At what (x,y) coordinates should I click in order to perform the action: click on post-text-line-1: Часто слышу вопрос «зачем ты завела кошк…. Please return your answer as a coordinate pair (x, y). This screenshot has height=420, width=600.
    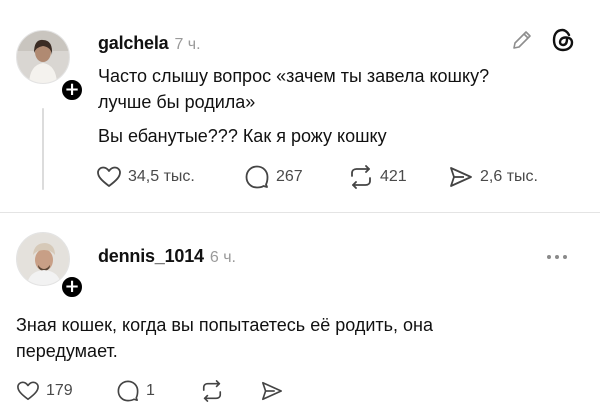
    Looking at the image, I should click on (294, 76).